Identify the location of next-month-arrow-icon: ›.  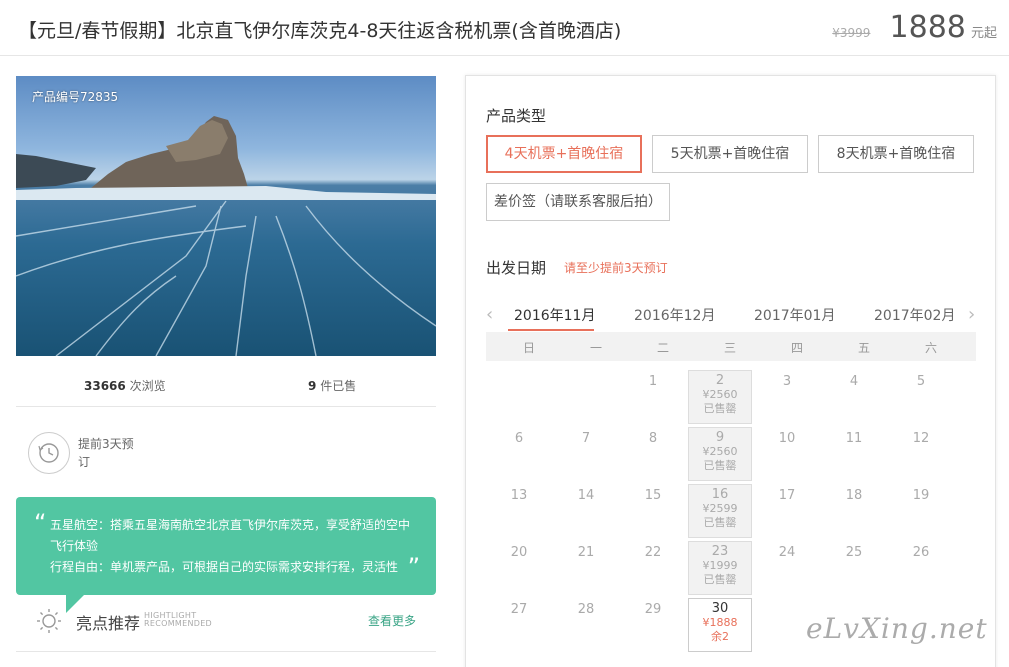
(971, 314).